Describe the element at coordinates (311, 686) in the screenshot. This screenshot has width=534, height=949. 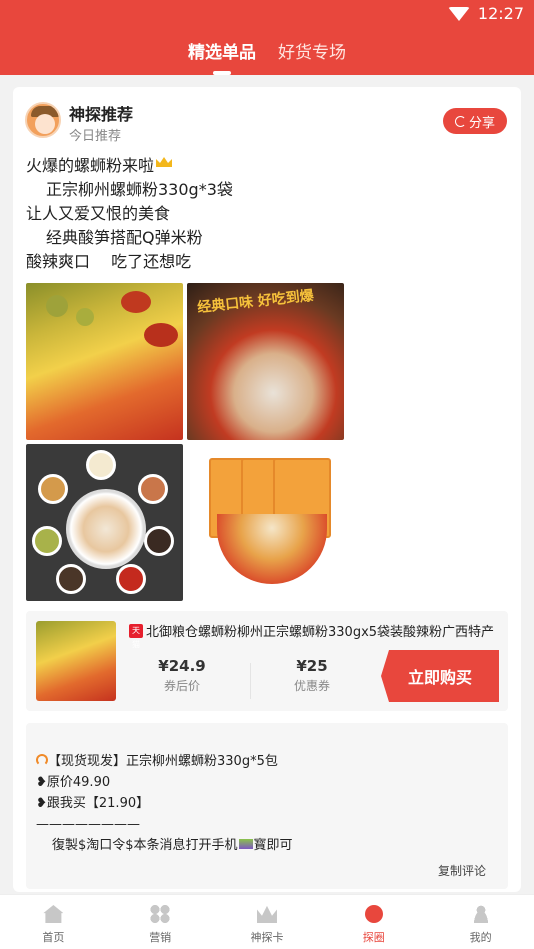
I see `coupon-label: 优惠券` at that location.